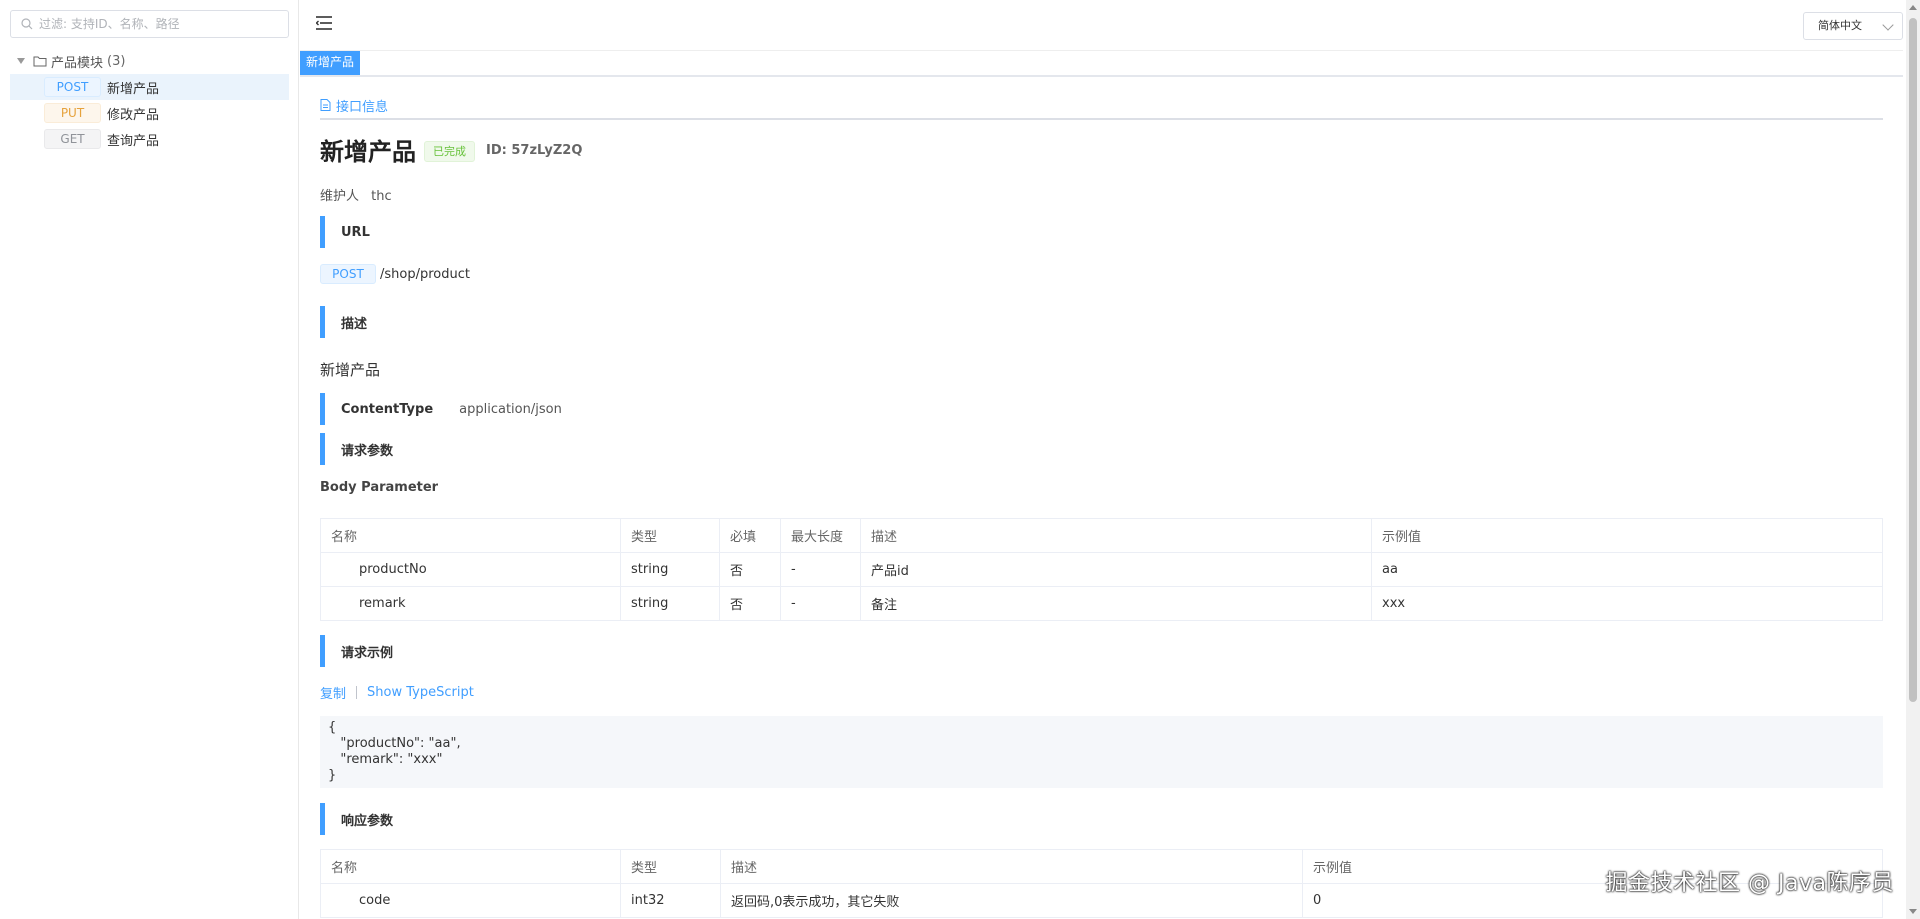  I want to click on top-bar: 简体中文, so click(1101, 25).